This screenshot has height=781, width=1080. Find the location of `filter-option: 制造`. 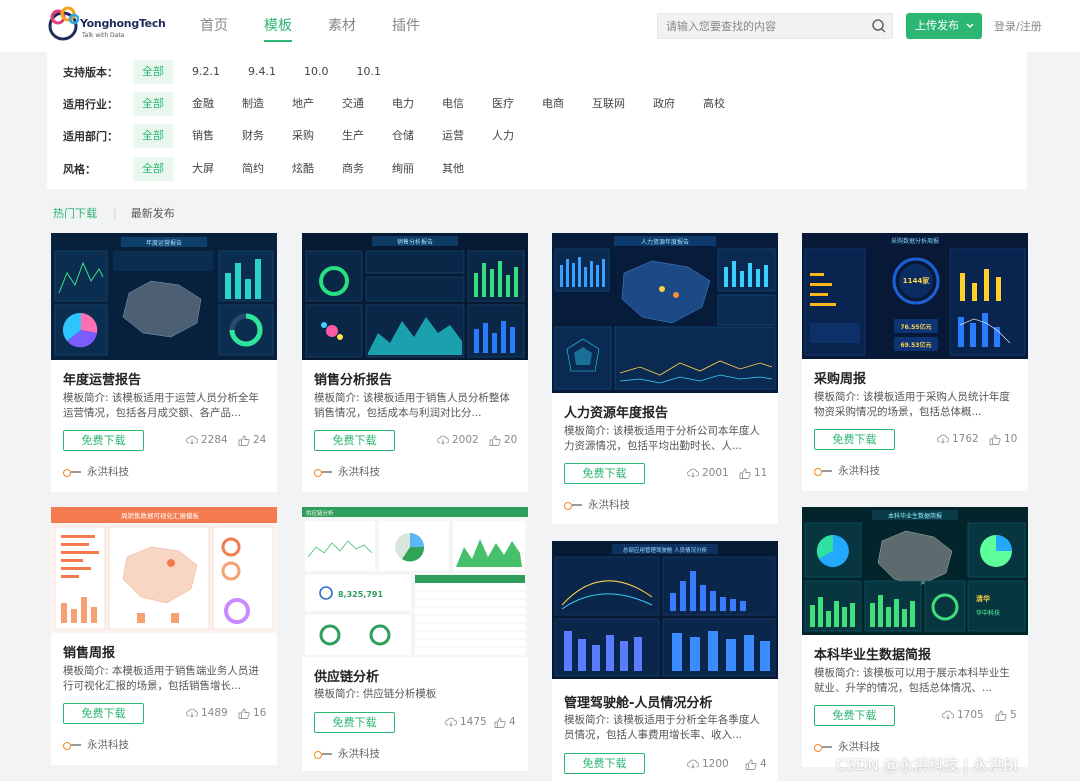

filter-option: 制造 is located at coordinates (253, 104).